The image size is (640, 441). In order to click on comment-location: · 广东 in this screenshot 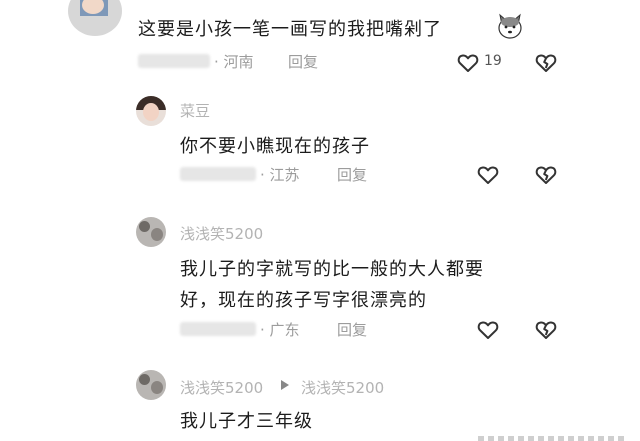, I will do `click(280, 330)`.